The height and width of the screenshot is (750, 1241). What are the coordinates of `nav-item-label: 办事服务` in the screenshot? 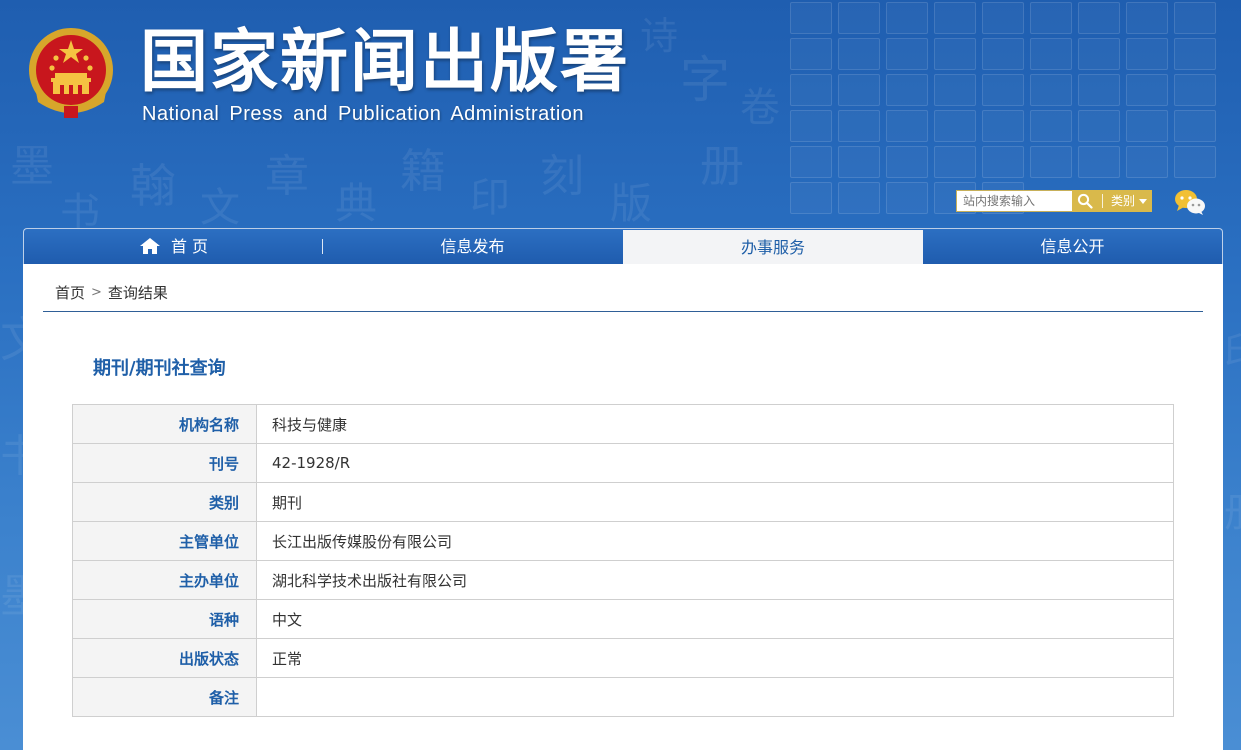 It's located at (772, 247).